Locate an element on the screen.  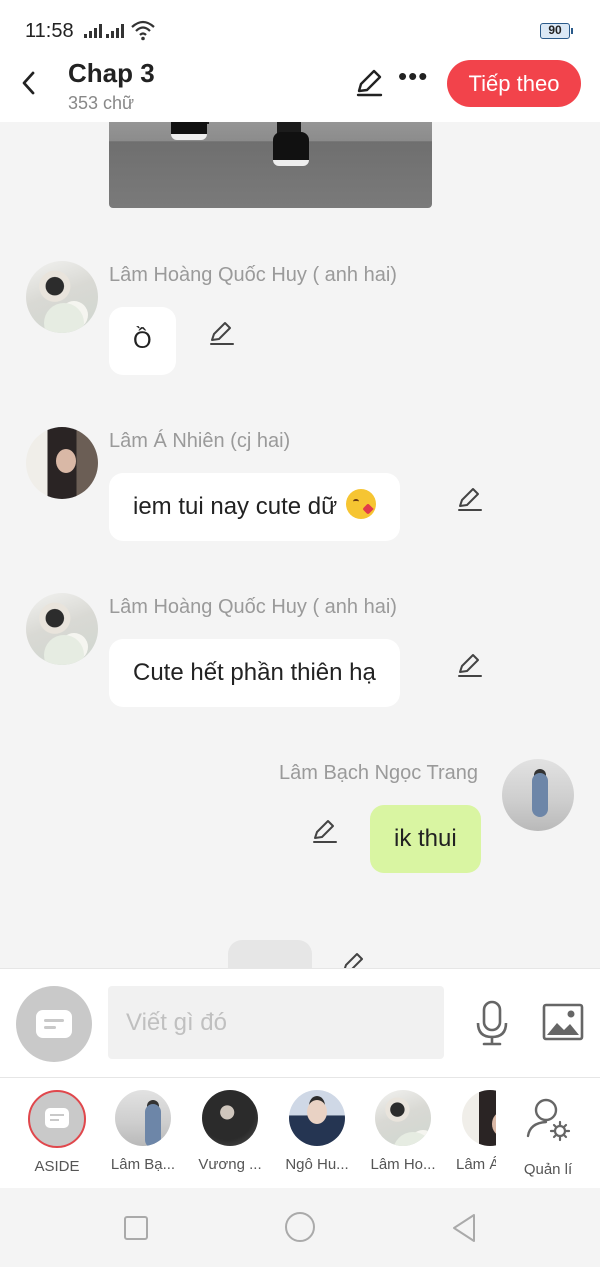
character-name: ASIDE is located at coordinates (57, 1166).